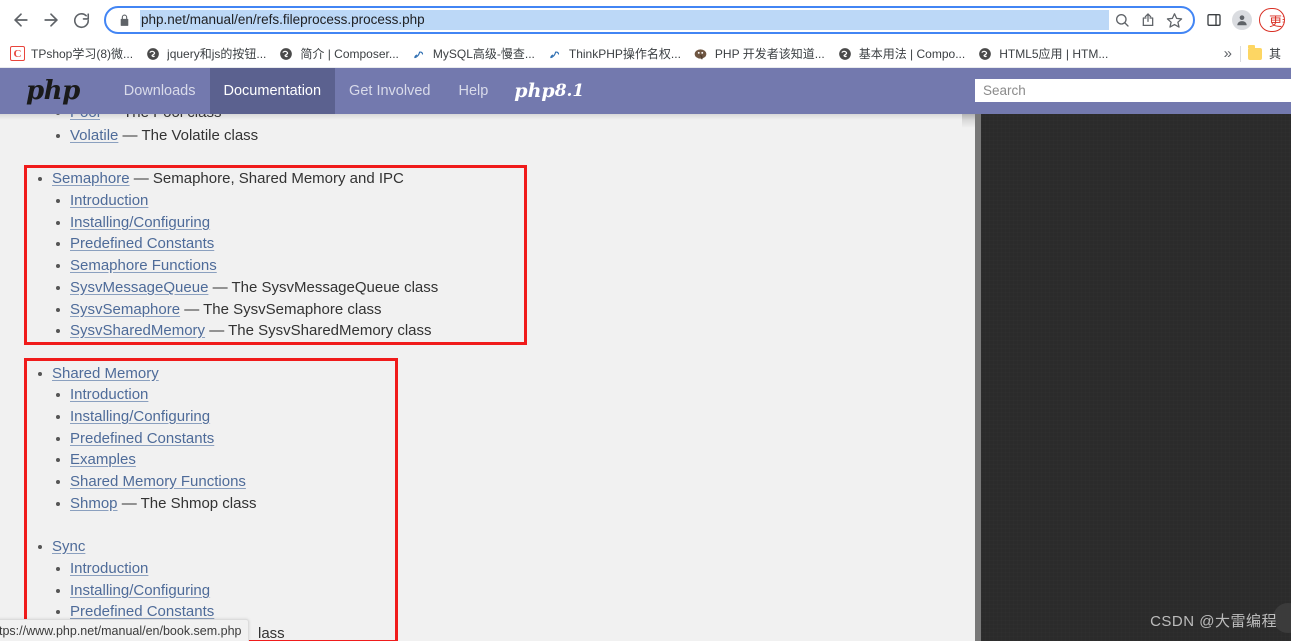 The image size is (1291, 641). I want to click on toc-link: Shmop, so click(94, 503).